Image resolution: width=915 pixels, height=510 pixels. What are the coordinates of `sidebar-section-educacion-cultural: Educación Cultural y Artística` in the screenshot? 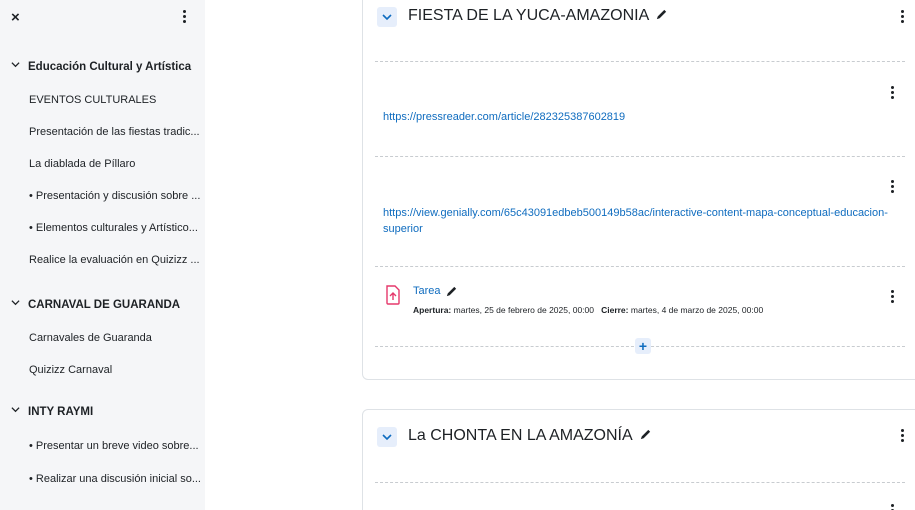 It's located at (101, 67).